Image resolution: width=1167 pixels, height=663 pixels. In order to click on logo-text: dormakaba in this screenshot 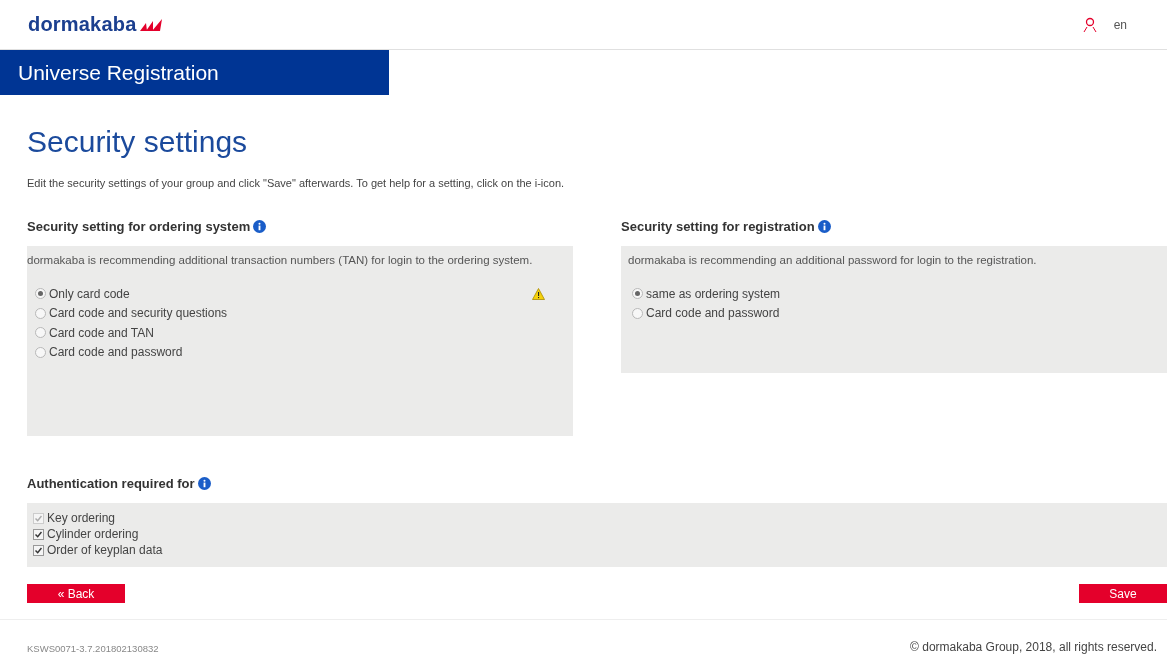, I will do `click(82, 24)`.